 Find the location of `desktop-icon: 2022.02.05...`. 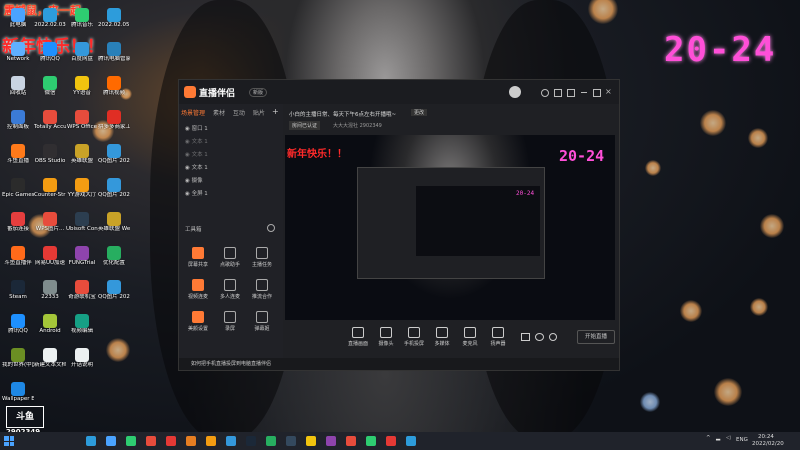

desktop-icon: 2022.02.05... is located at coordinates (114, 18).